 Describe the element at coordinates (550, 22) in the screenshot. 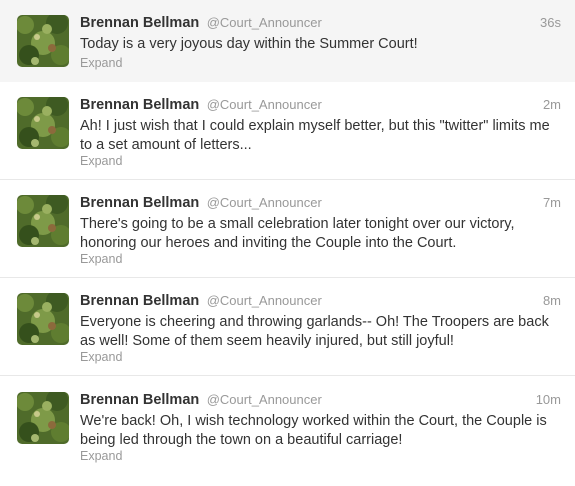

I see `tweet-timestamp: 36s` at that location.